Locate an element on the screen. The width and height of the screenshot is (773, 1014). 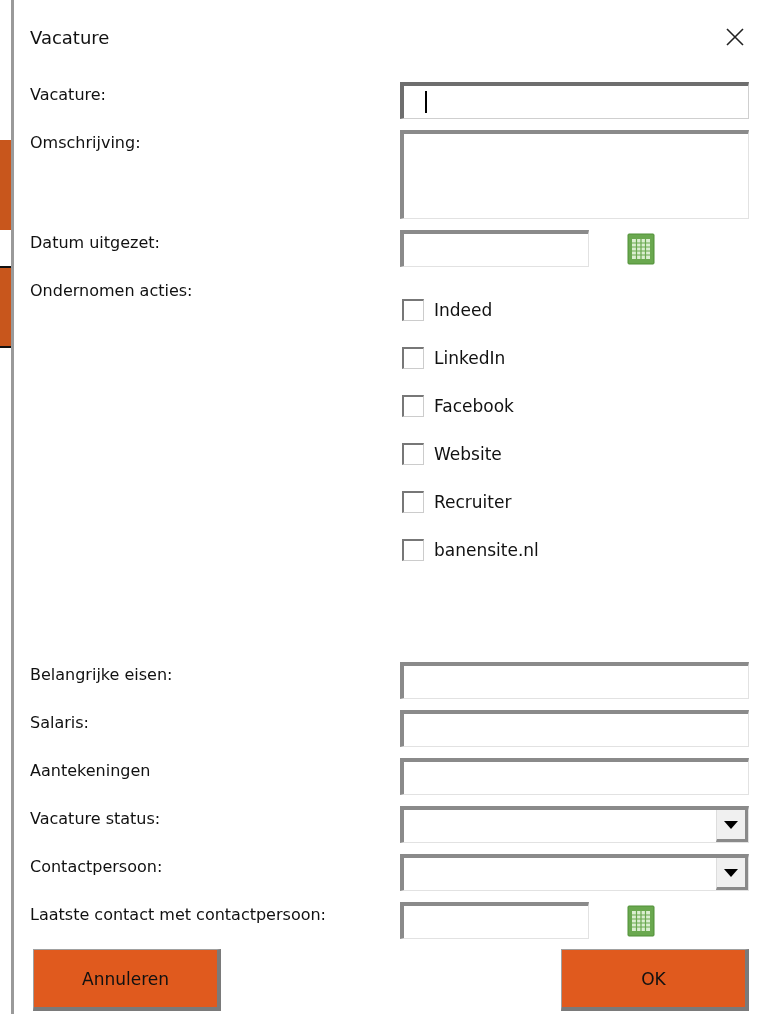
field-label: Ondernomen acties: is located at coordinates (112, 291).